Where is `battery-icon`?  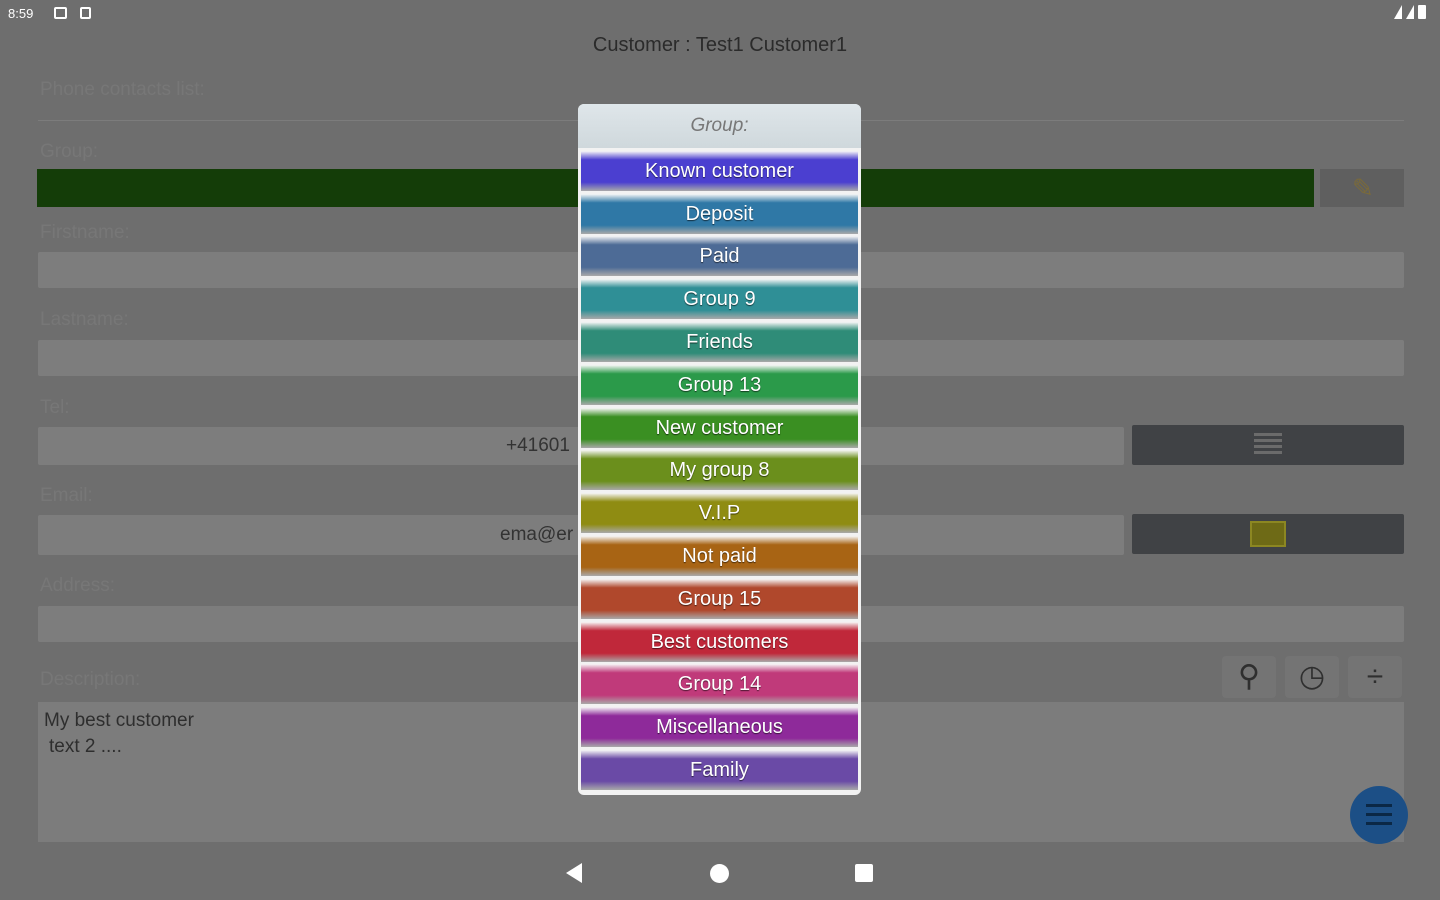
battery-icon is located at coordinates (1422, 12).